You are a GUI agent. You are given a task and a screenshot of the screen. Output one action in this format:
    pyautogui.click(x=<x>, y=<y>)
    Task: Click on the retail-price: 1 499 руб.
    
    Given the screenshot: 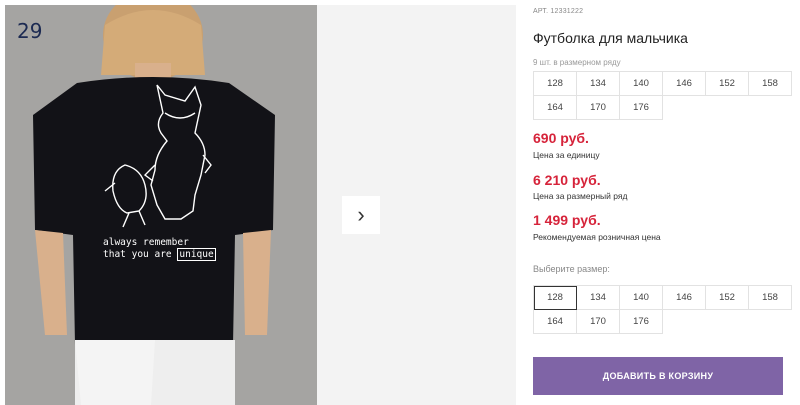 What is the action you would take?
    pyautogui.click(x=567, y=220)
    